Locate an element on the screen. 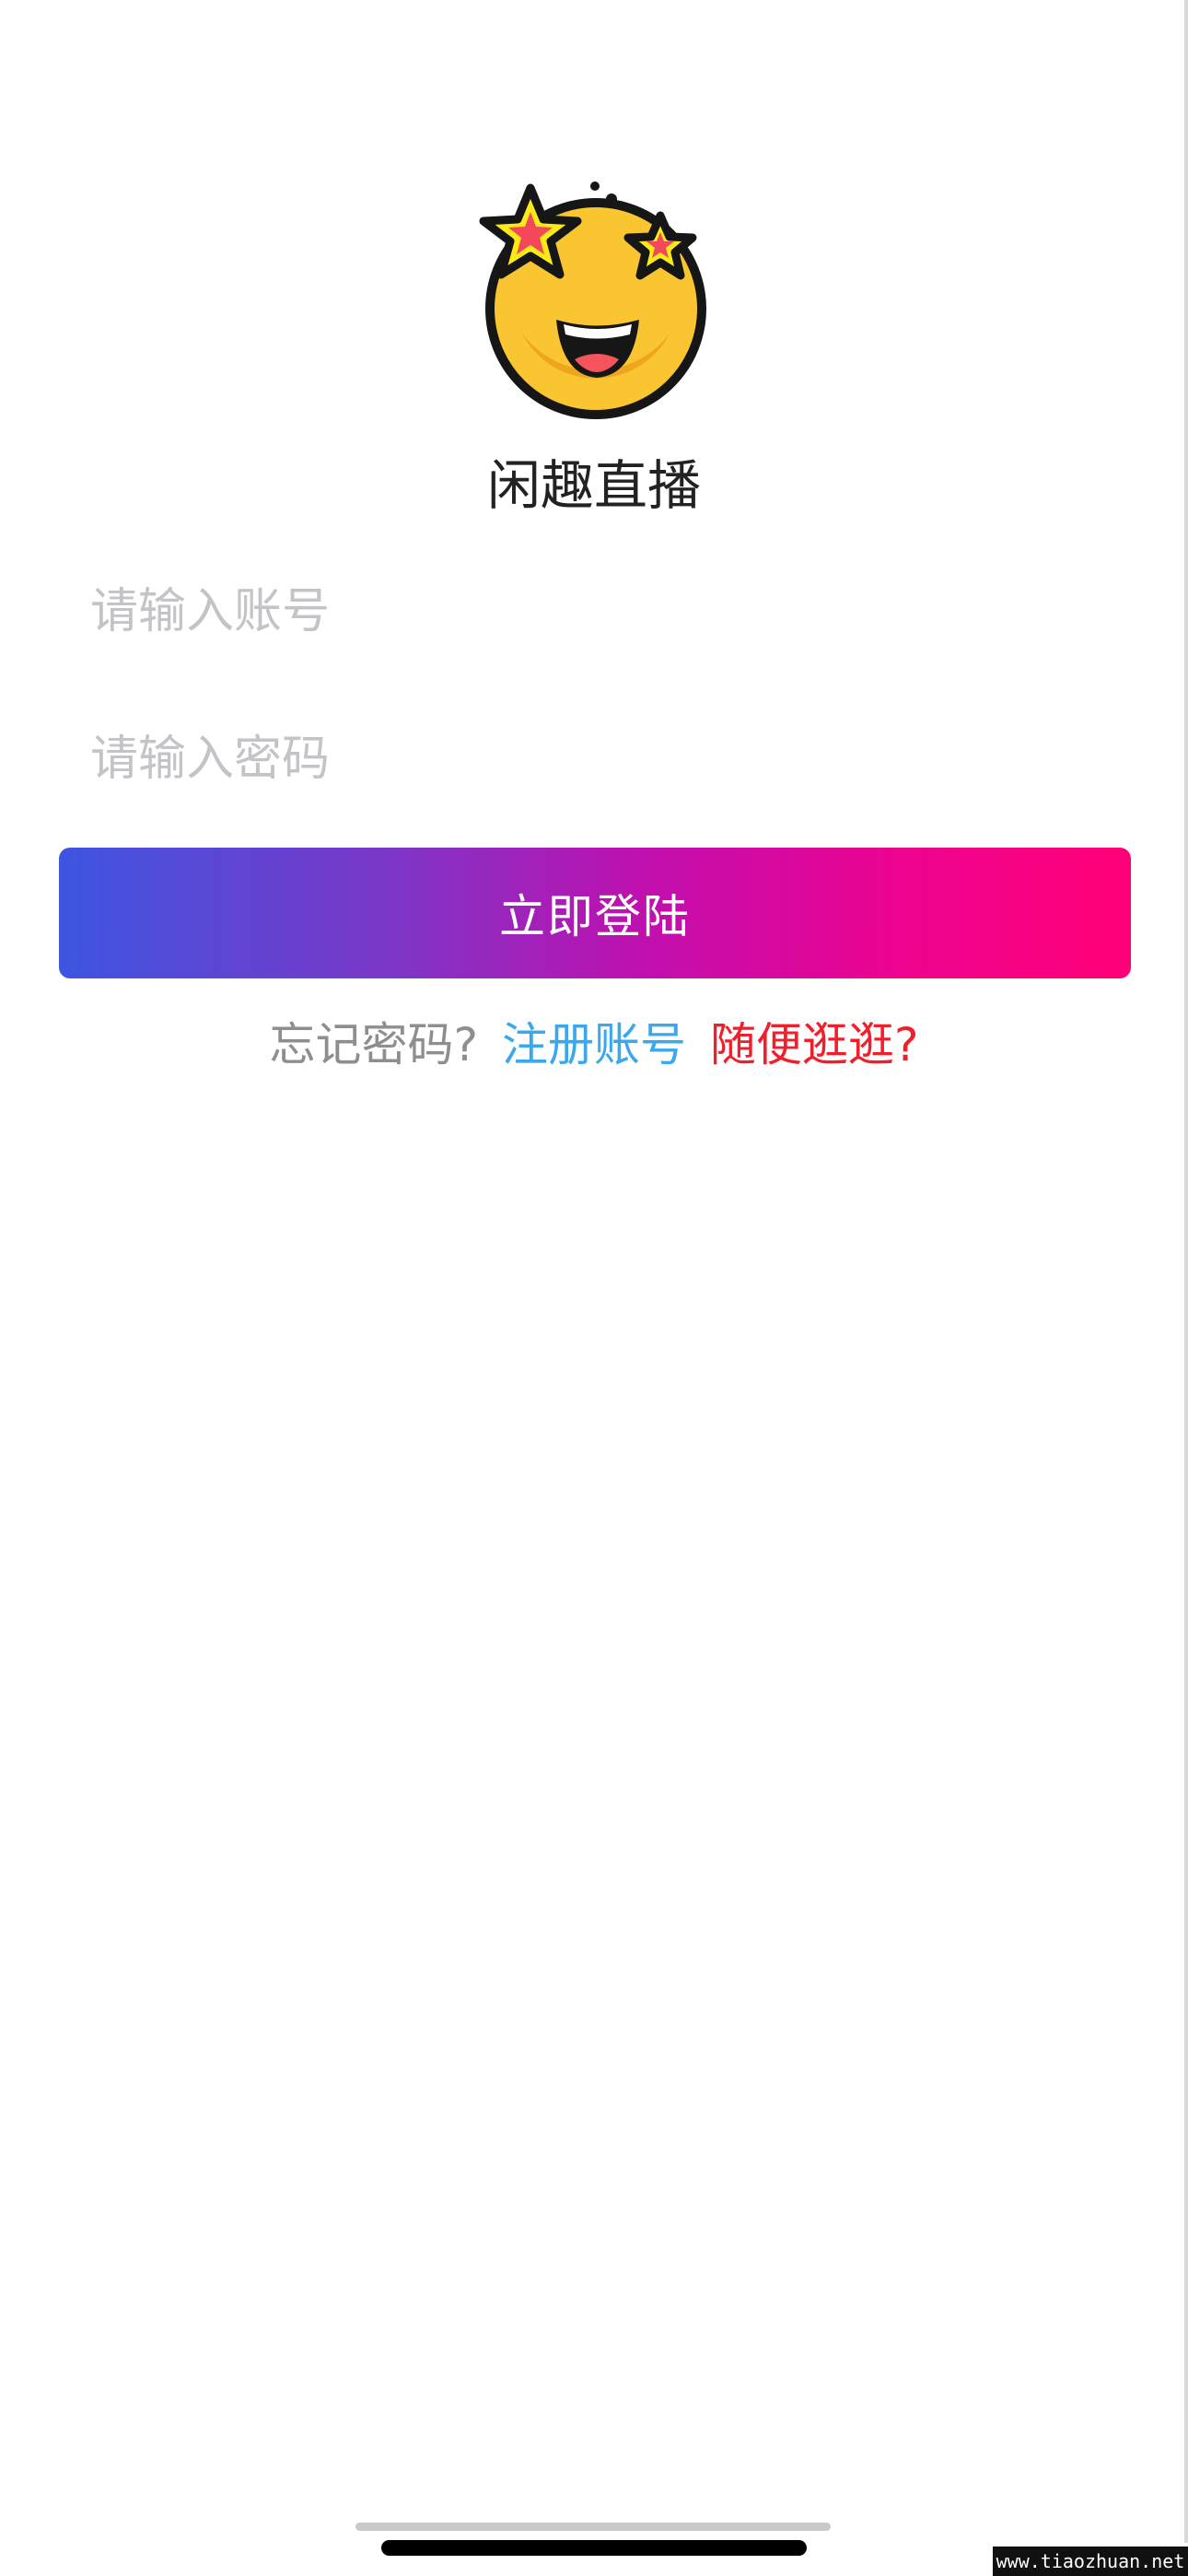  star-struck-emoji-icon is located at coordinates (592, 300).